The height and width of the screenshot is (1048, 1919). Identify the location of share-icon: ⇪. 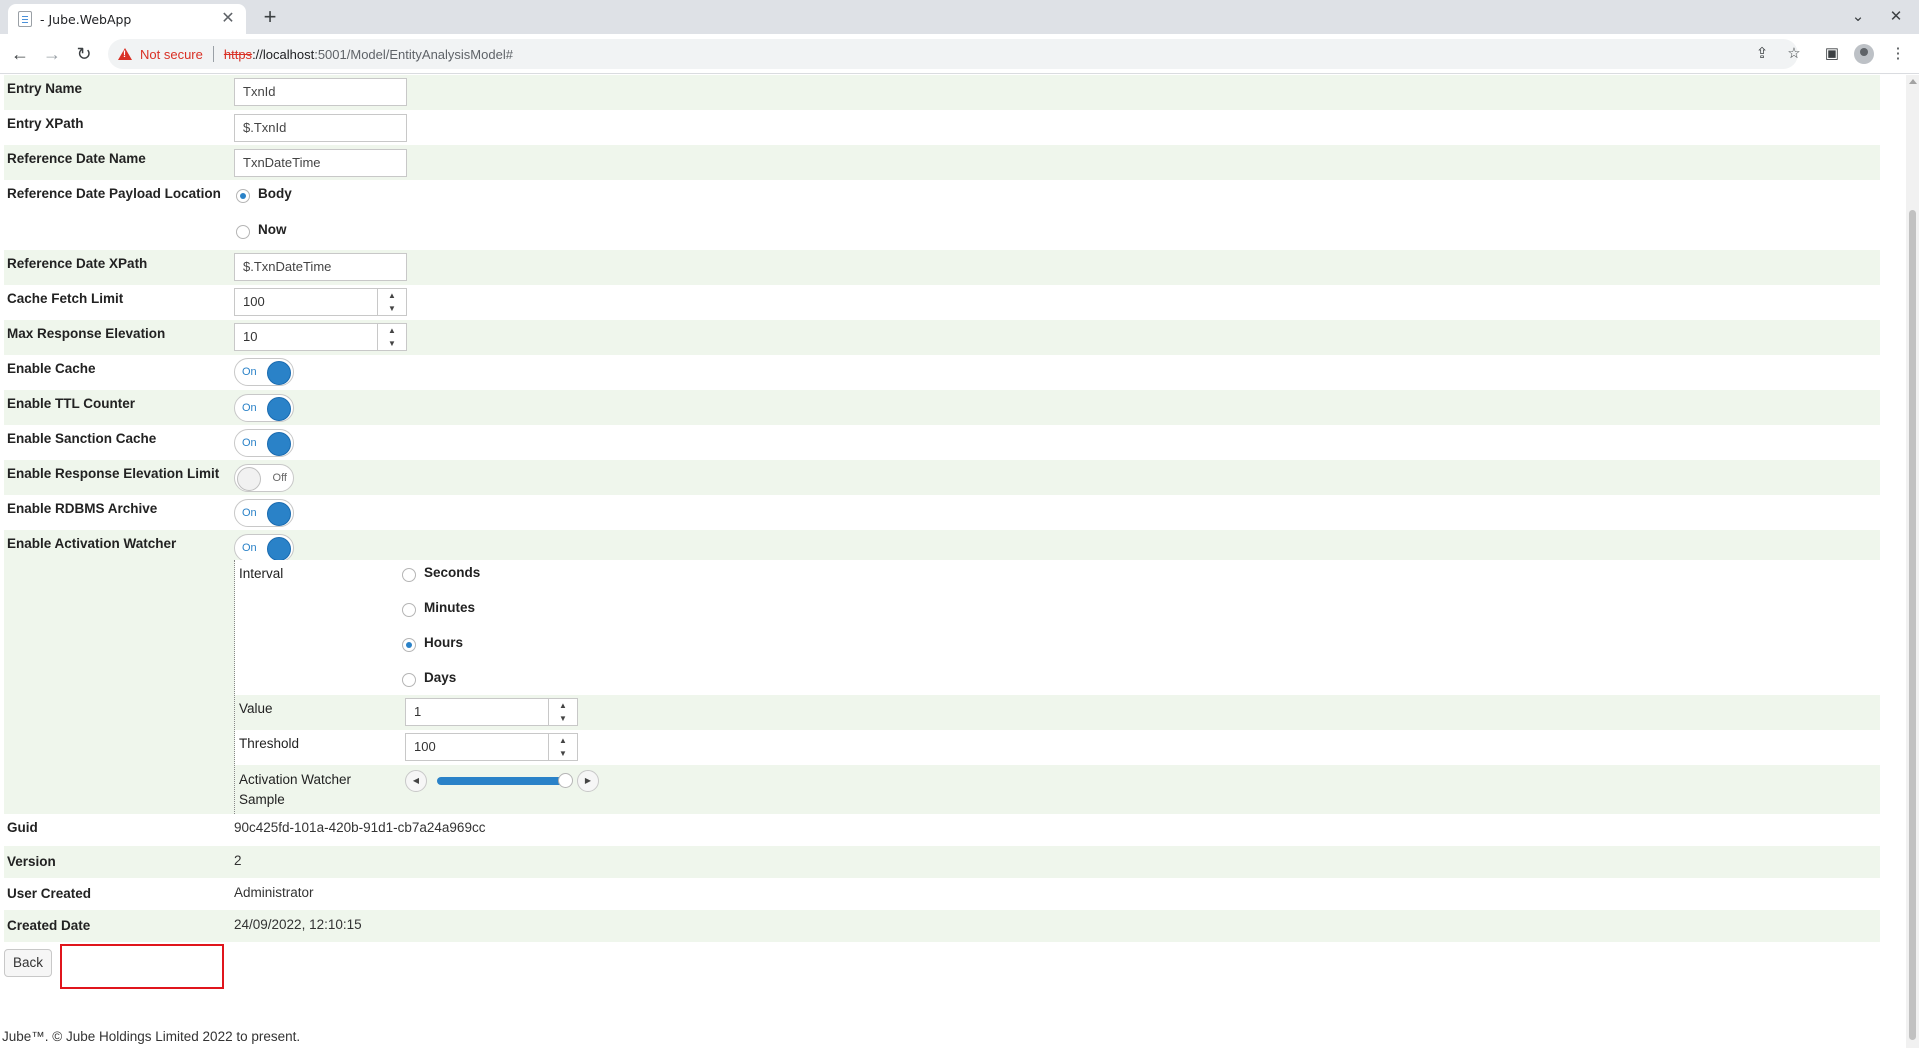
(1762, 54).